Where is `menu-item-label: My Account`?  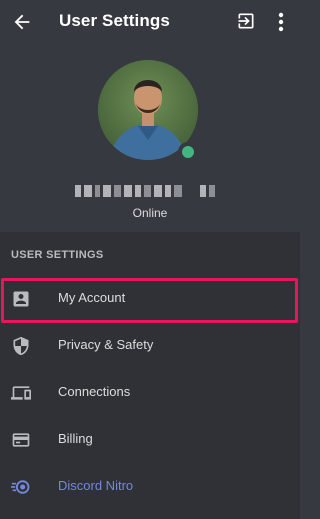
menu-item-label: My Account is located at coordinates (92, 297).